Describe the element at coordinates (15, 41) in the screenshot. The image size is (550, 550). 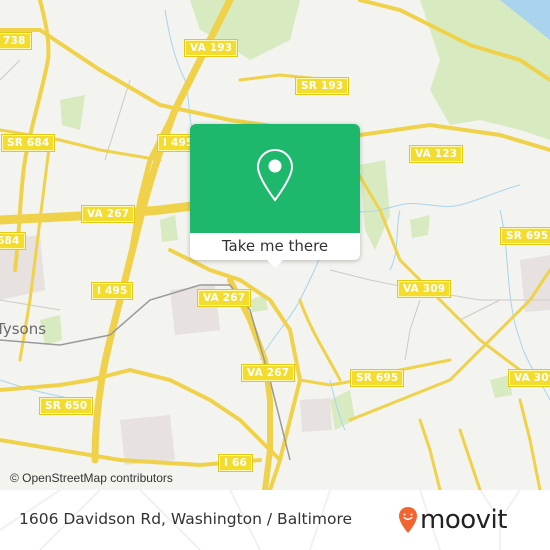
I see `road-shield-738: 738` at that location.